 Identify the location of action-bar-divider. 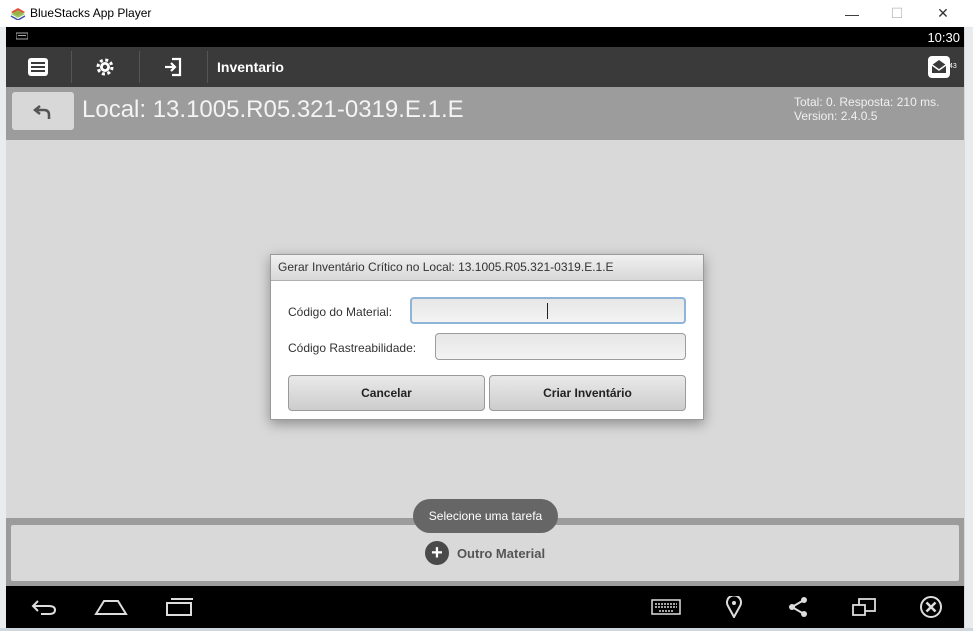
(207, 67).